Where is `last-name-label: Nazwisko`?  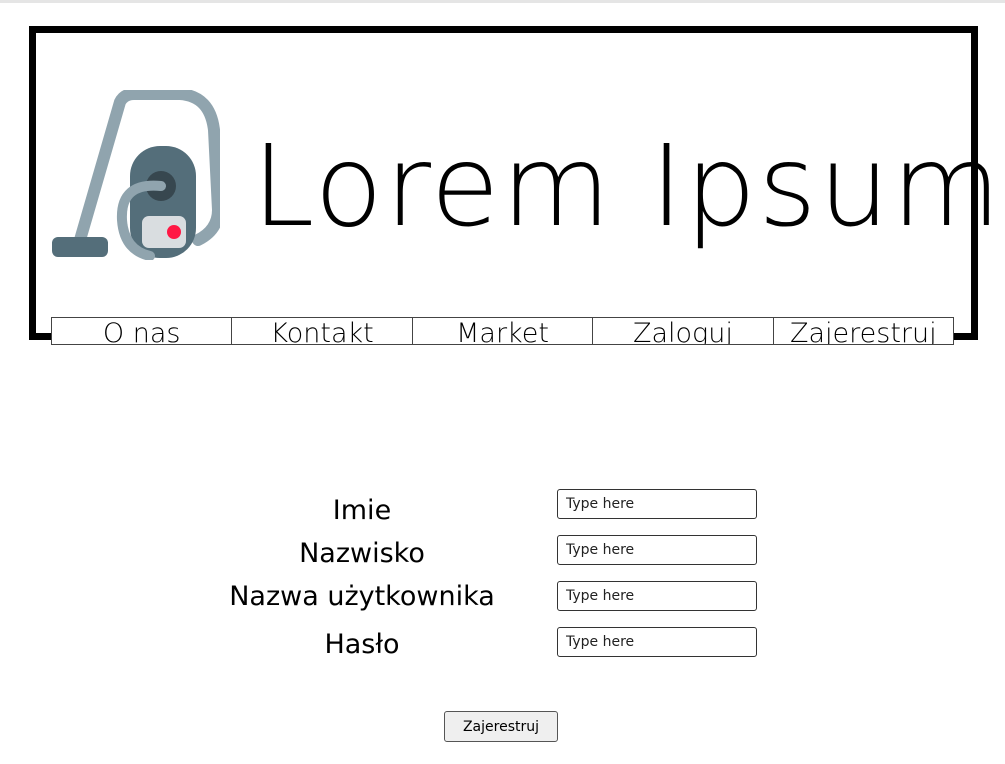 last-name-label: Nazwisko is located at coordinates (362, 553).